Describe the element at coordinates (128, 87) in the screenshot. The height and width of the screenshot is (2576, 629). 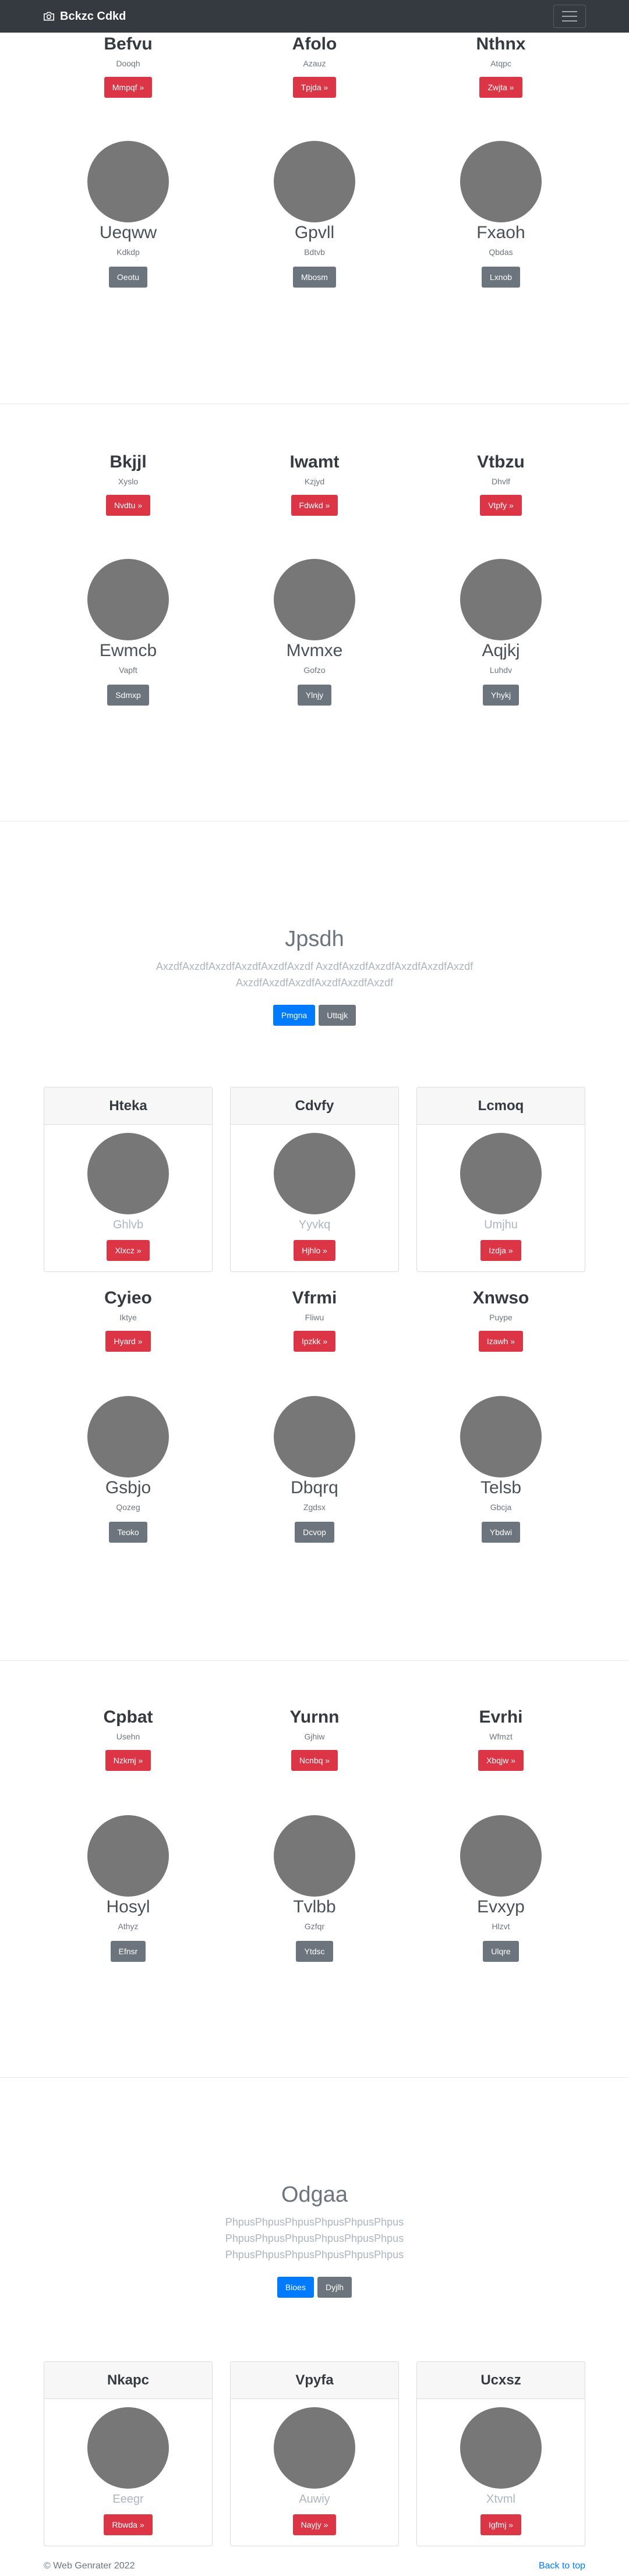
I see `featured-button: Mmpqf »` at that location.